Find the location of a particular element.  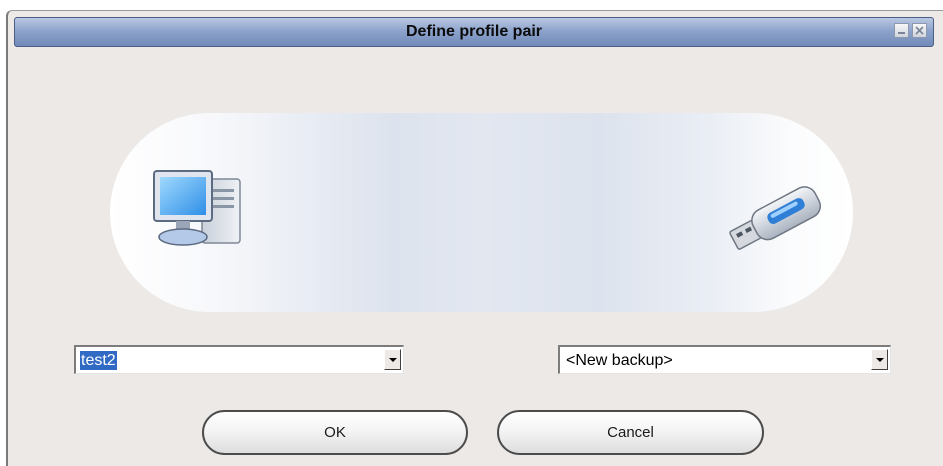

source-profile-select: test2 is located at coordinates (239, 359).